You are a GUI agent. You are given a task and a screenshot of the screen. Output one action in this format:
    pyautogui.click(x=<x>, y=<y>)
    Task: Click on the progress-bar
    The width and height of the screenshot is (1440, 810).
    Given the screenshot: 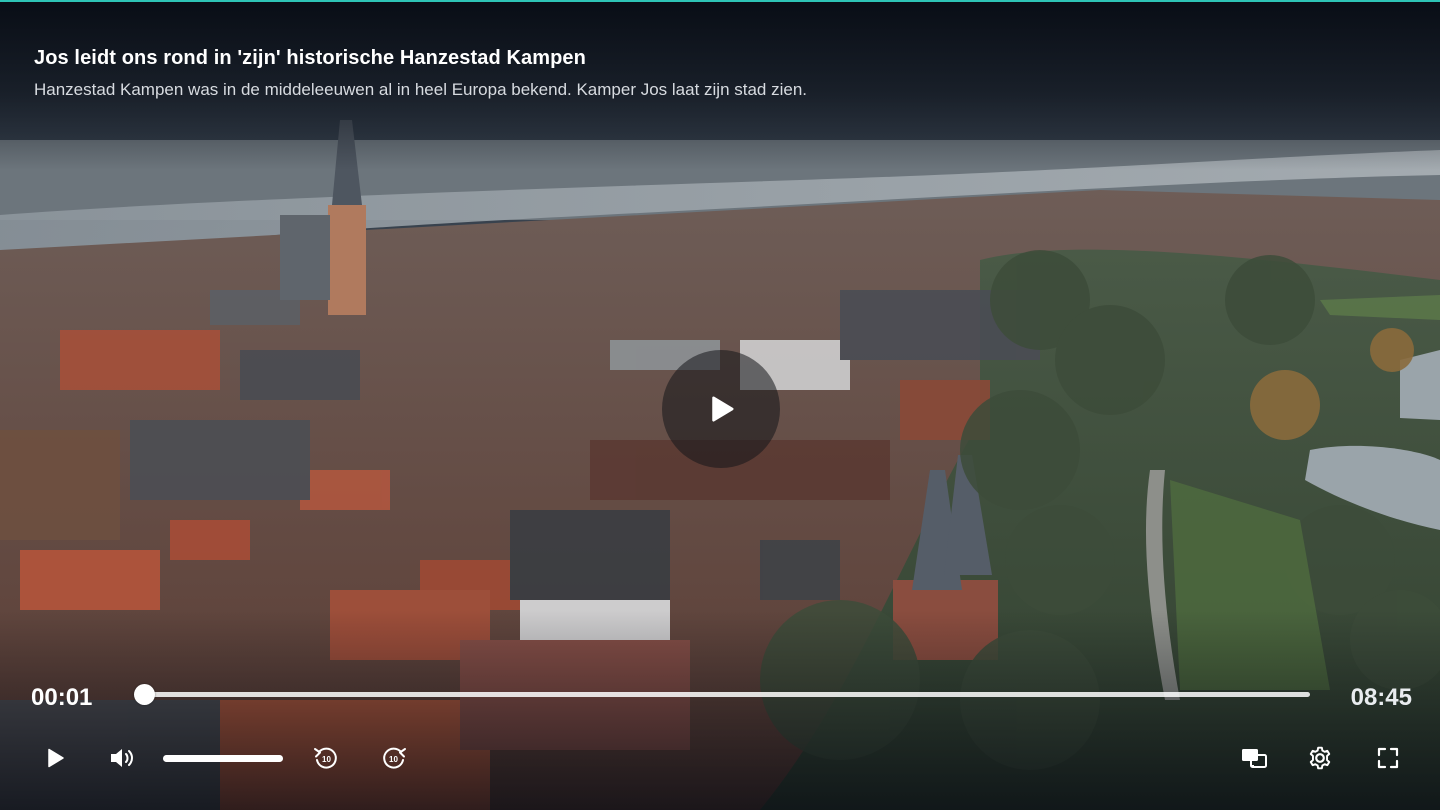 What is the action you would take?
    pyautogui.click(x=722, y=694)
    